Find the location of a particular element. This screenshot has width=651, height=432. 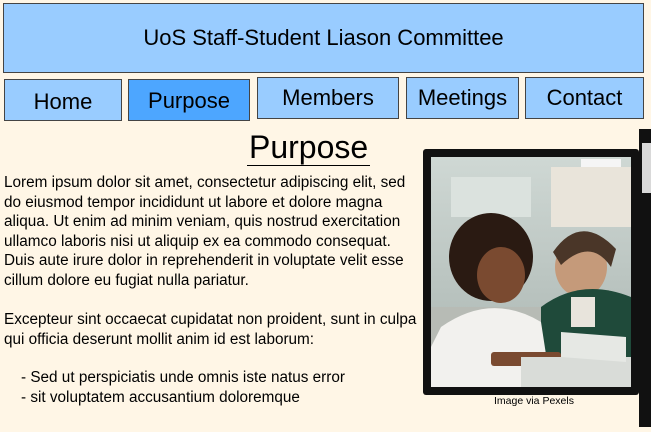

nav-purpose-label: Purpose is located at coordinates (189, 100).